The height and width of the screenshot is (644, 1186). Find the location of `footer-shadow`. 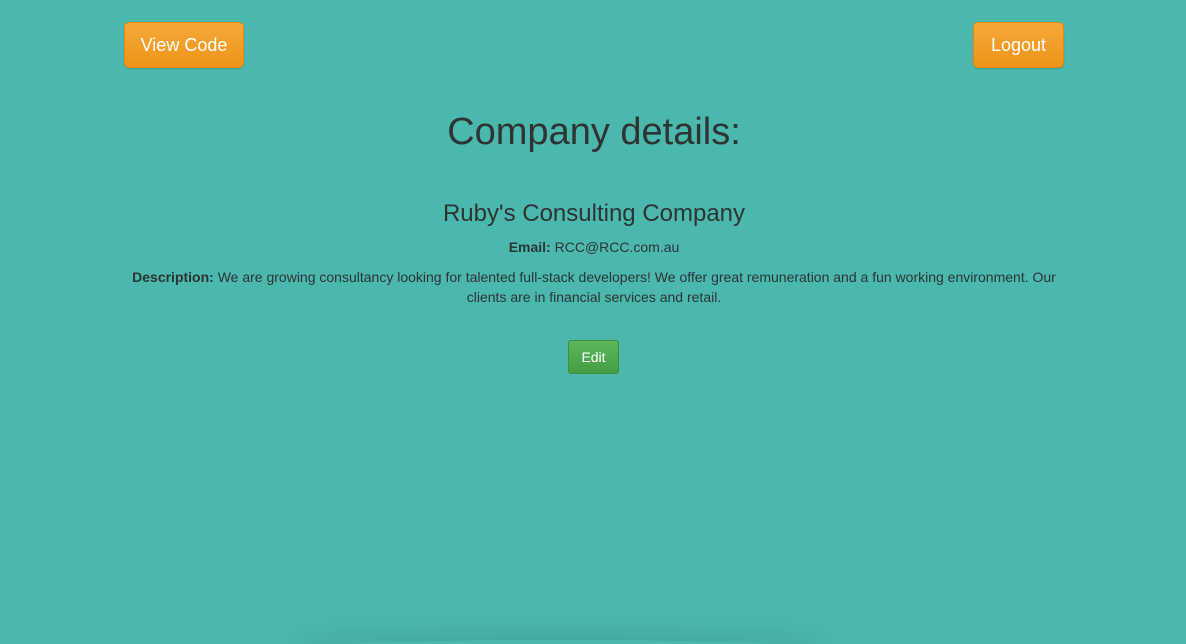

footer-shadow is located at coordinates (560, 642).